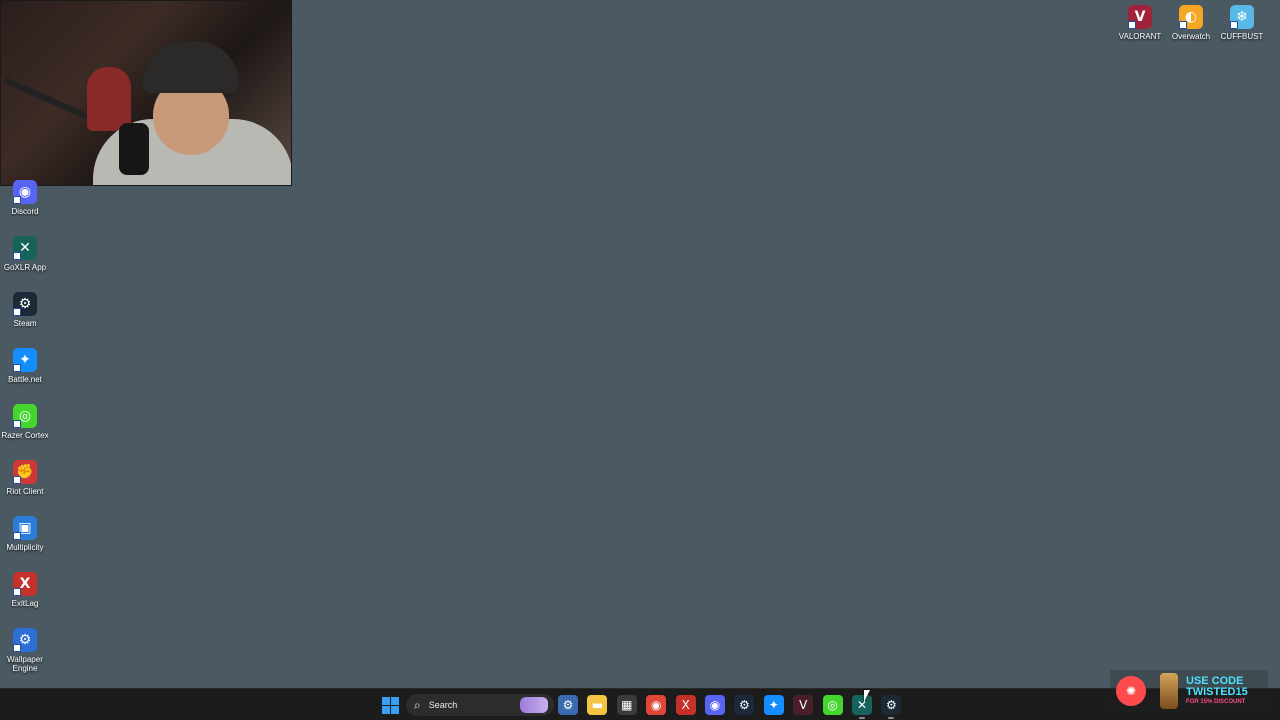 The image size is (1280, 720). What do you see at coordinates (1191, 17) in the screenshot?
I see `overwatch-icon: ◐` at bounding box center [1191, 17].